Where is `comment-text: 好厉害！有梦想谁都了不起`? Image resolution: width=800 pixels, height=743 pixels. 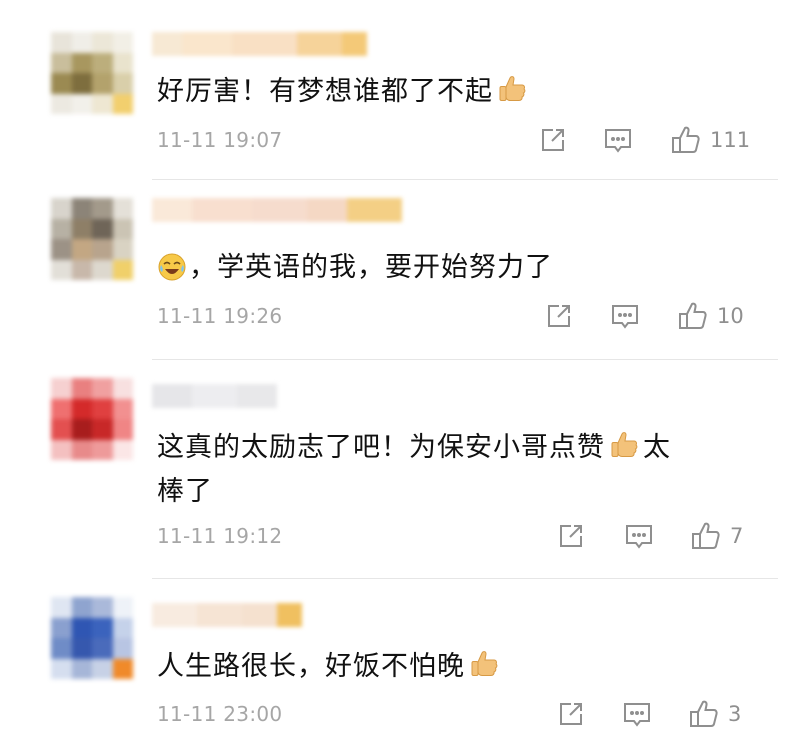 comment-text: 好厉害！有梦想谁都了不起 is located at coordinates (452, 92).